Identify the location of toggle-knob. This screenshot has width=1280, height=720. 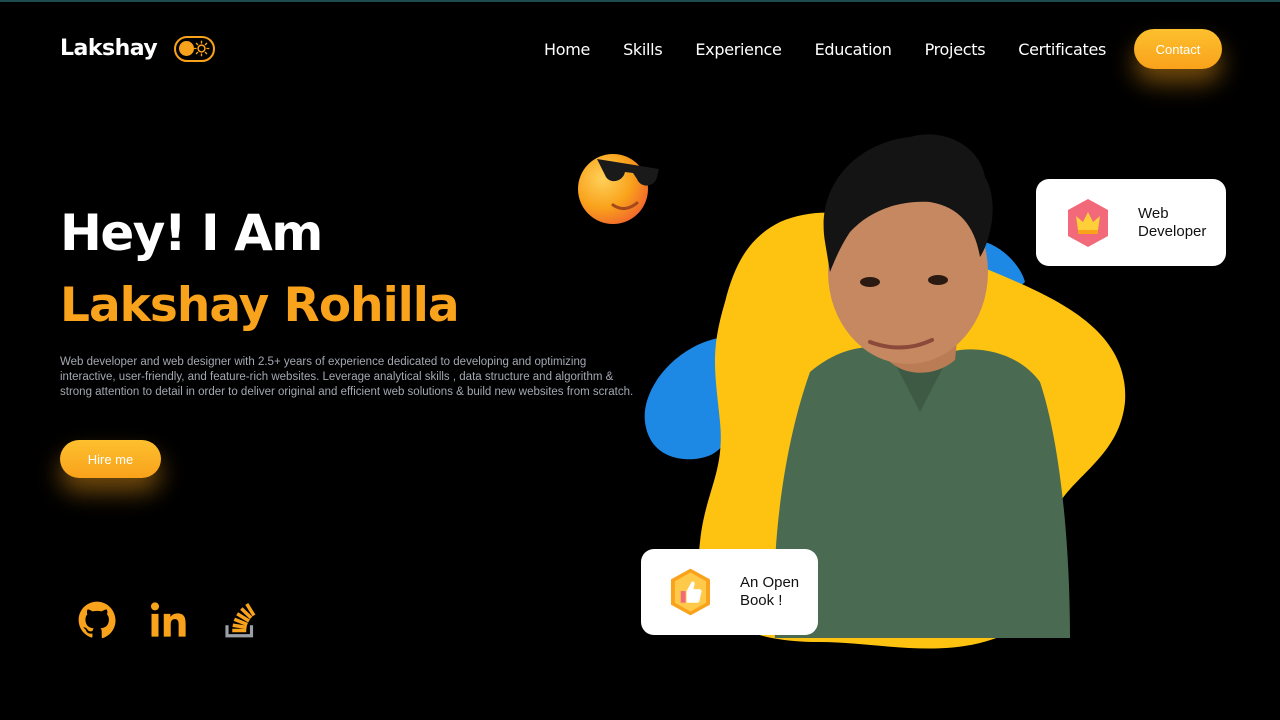
(186, 48).